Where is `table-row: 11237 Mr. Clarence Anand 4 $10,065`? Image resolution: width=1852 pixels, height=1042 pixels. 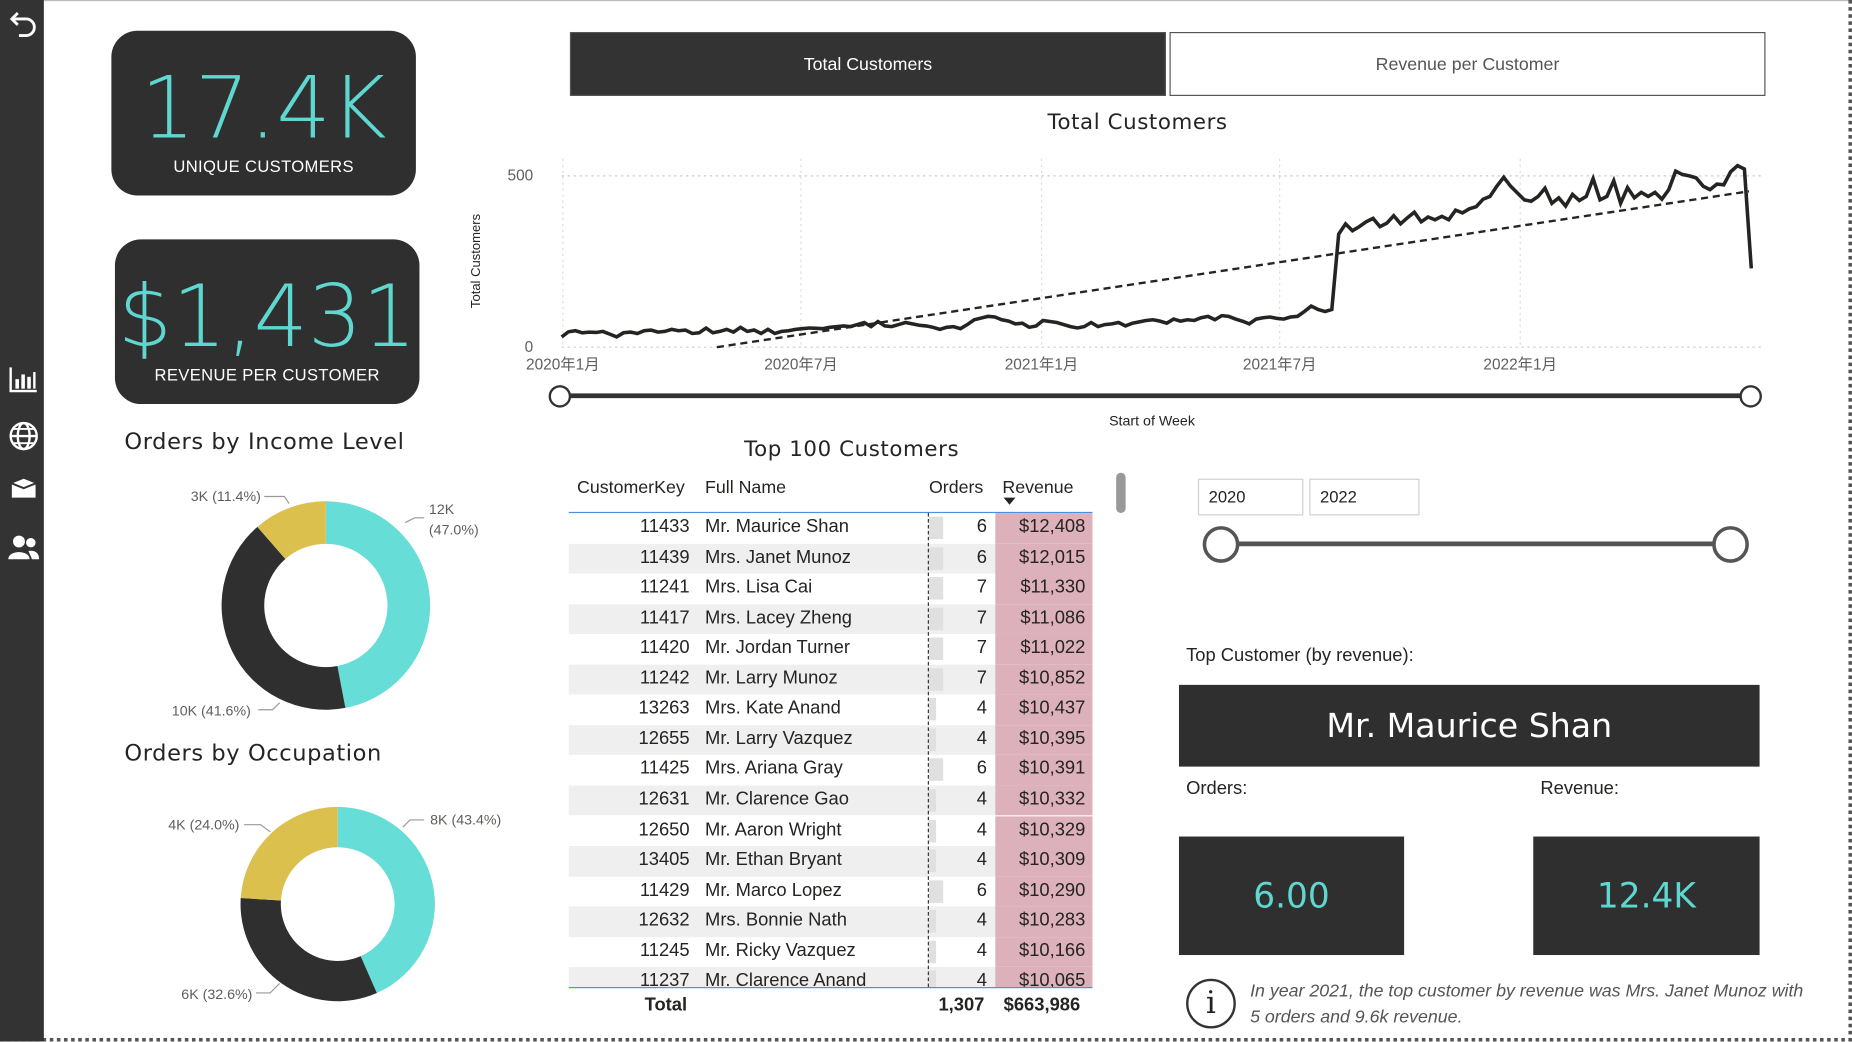 table-row: 11237 Mr. Clarence Anand 4 $10,065 is located at coordinates (830, 977).